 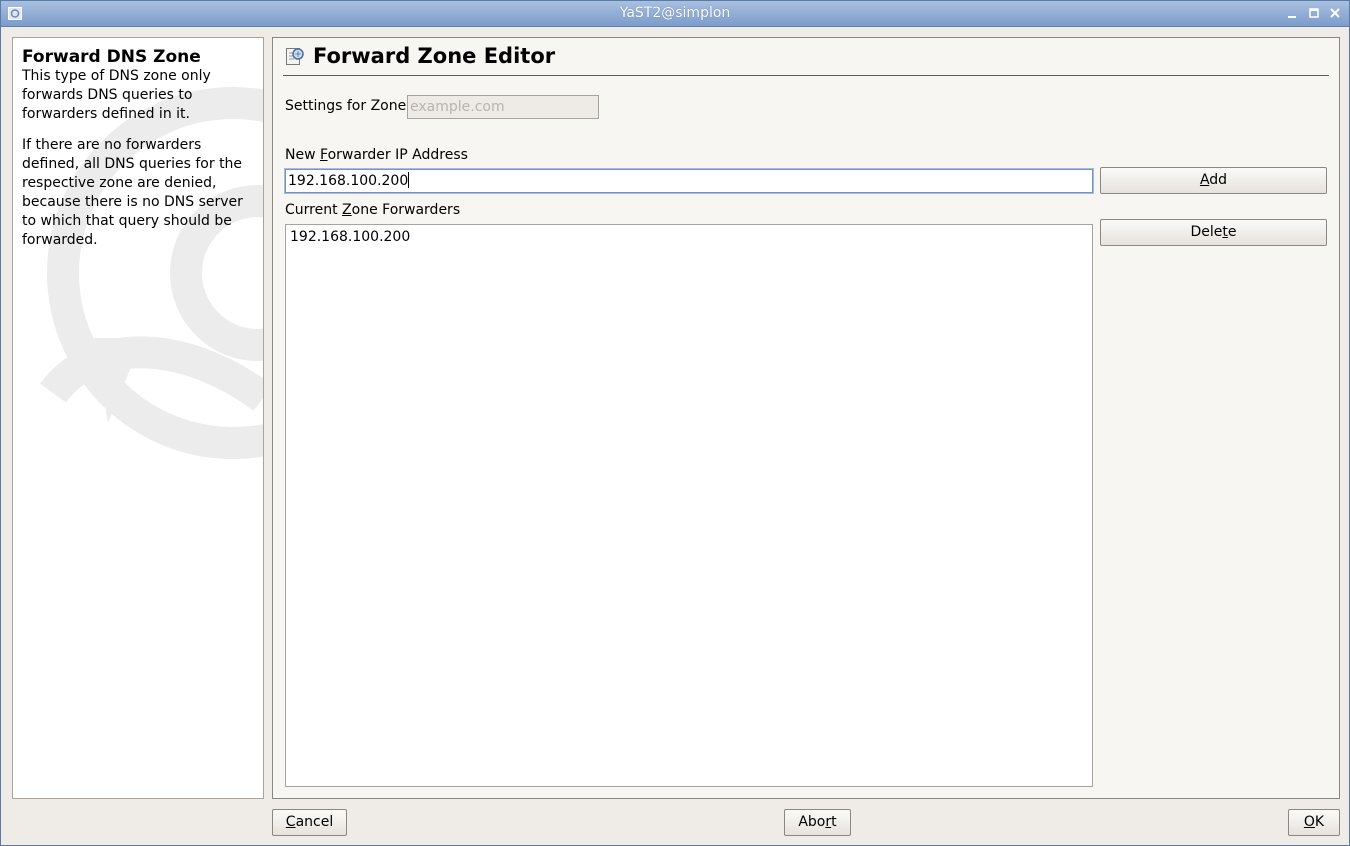 I want to click on ok-button-rest: K, so click(x=1319, y=822).